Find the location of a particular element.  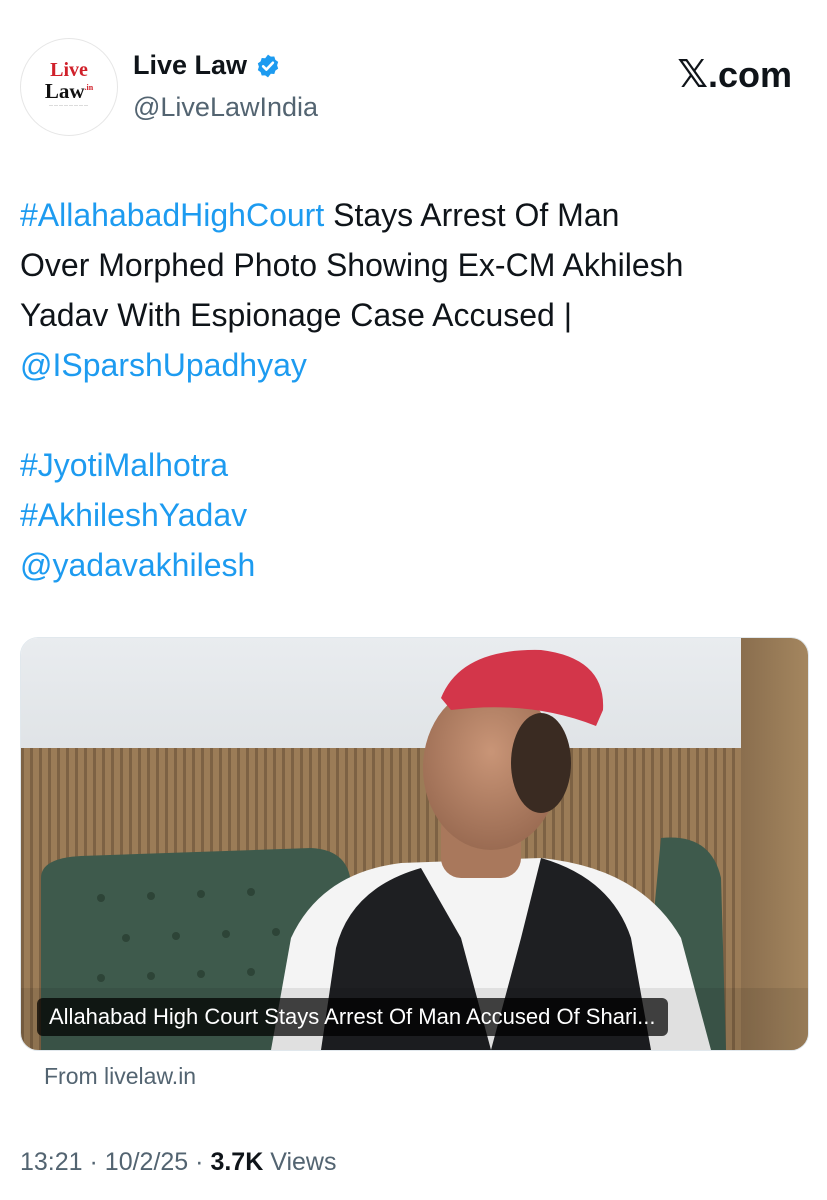

tweet-meta: 13:21 · 10/2/25 · 3.7K Views is located at coordinates (178, 1162).